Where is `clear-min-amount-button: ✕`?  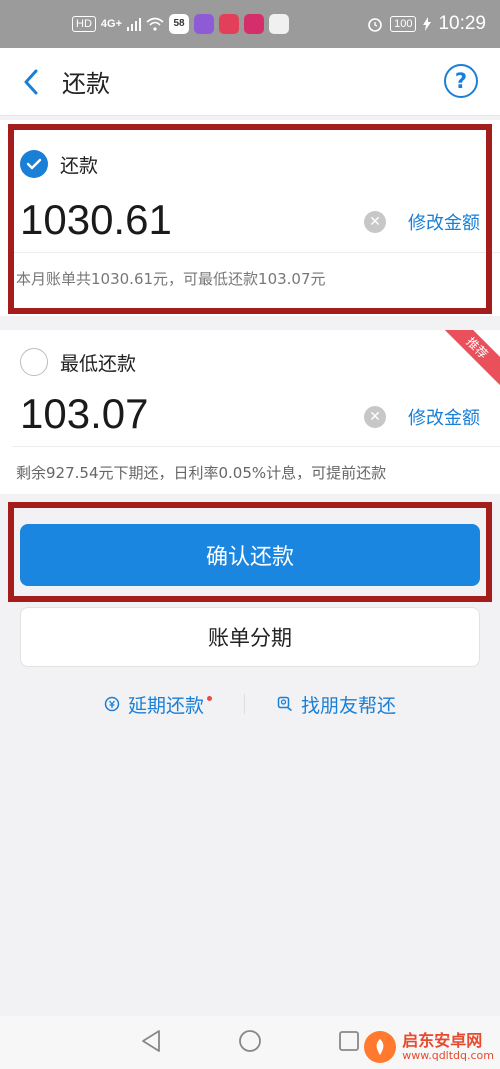 clear-min-amount-button: ✕ is located at coordinates (375, 417).